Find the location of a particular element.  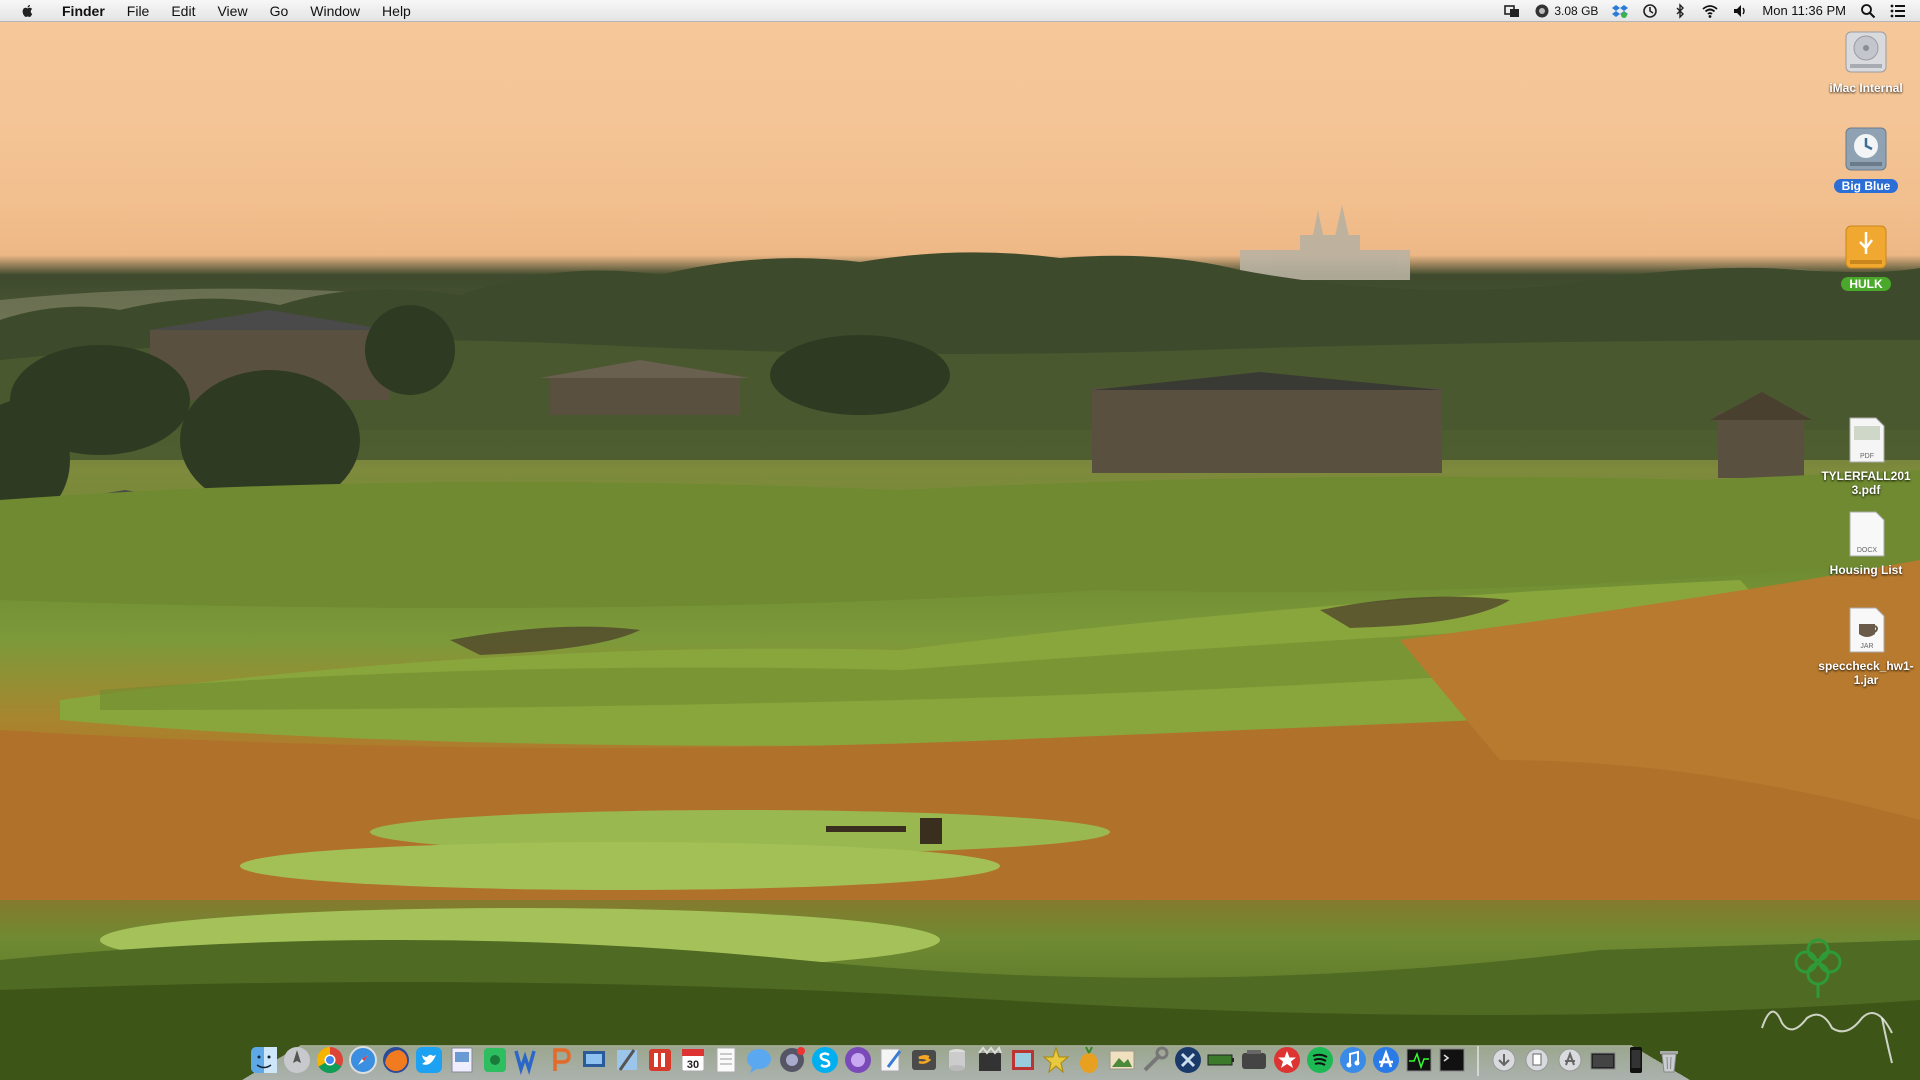

parallels-icon is located at coordinates (660, 1060).